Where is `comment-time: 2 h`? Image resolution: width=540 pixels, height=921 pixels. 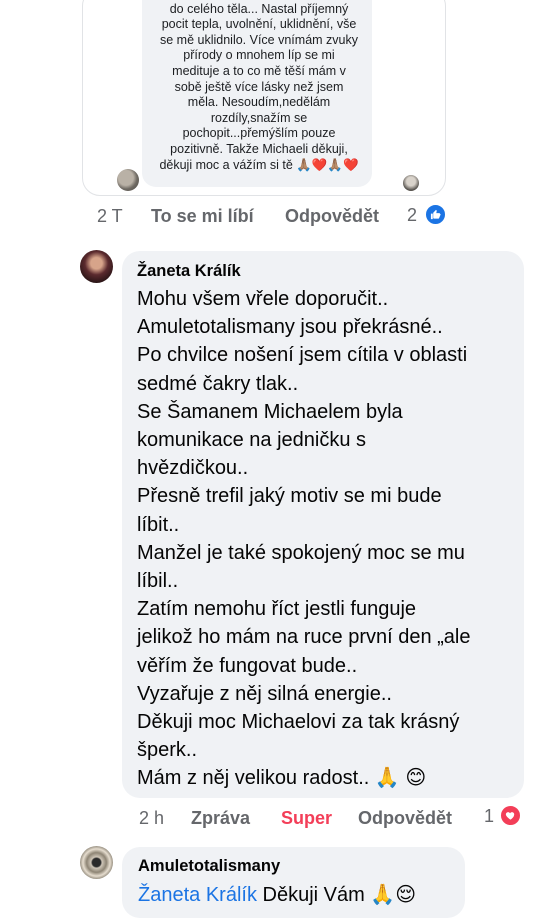 comment-time: 2 h is located at coordinates (151, 818).